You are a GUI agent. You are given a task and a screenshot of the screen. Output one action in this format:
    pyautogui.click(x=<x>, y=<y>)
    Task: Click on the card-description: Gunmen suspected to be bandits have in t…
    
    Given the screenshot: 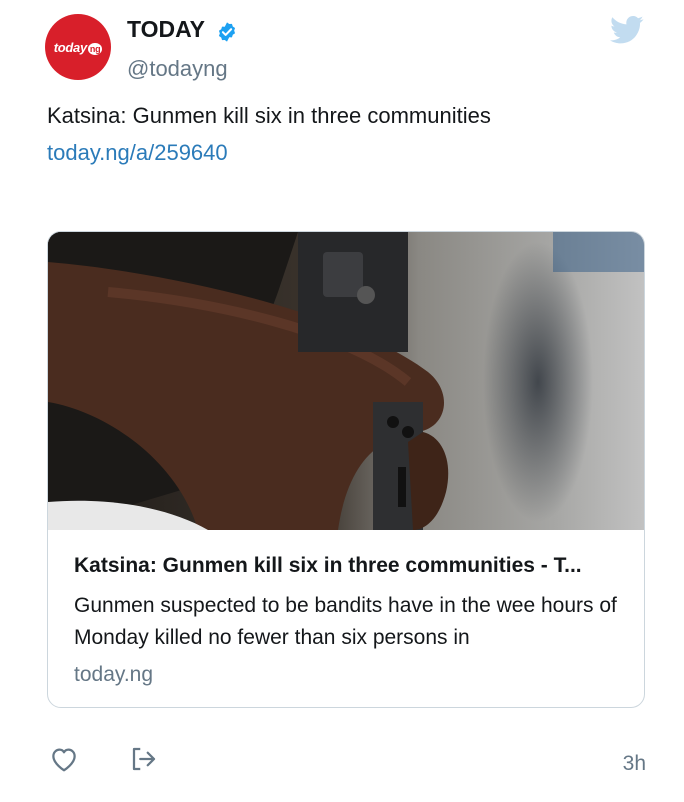 What is the action you would take?
    pyautogui.click(x=345, y=621)
    